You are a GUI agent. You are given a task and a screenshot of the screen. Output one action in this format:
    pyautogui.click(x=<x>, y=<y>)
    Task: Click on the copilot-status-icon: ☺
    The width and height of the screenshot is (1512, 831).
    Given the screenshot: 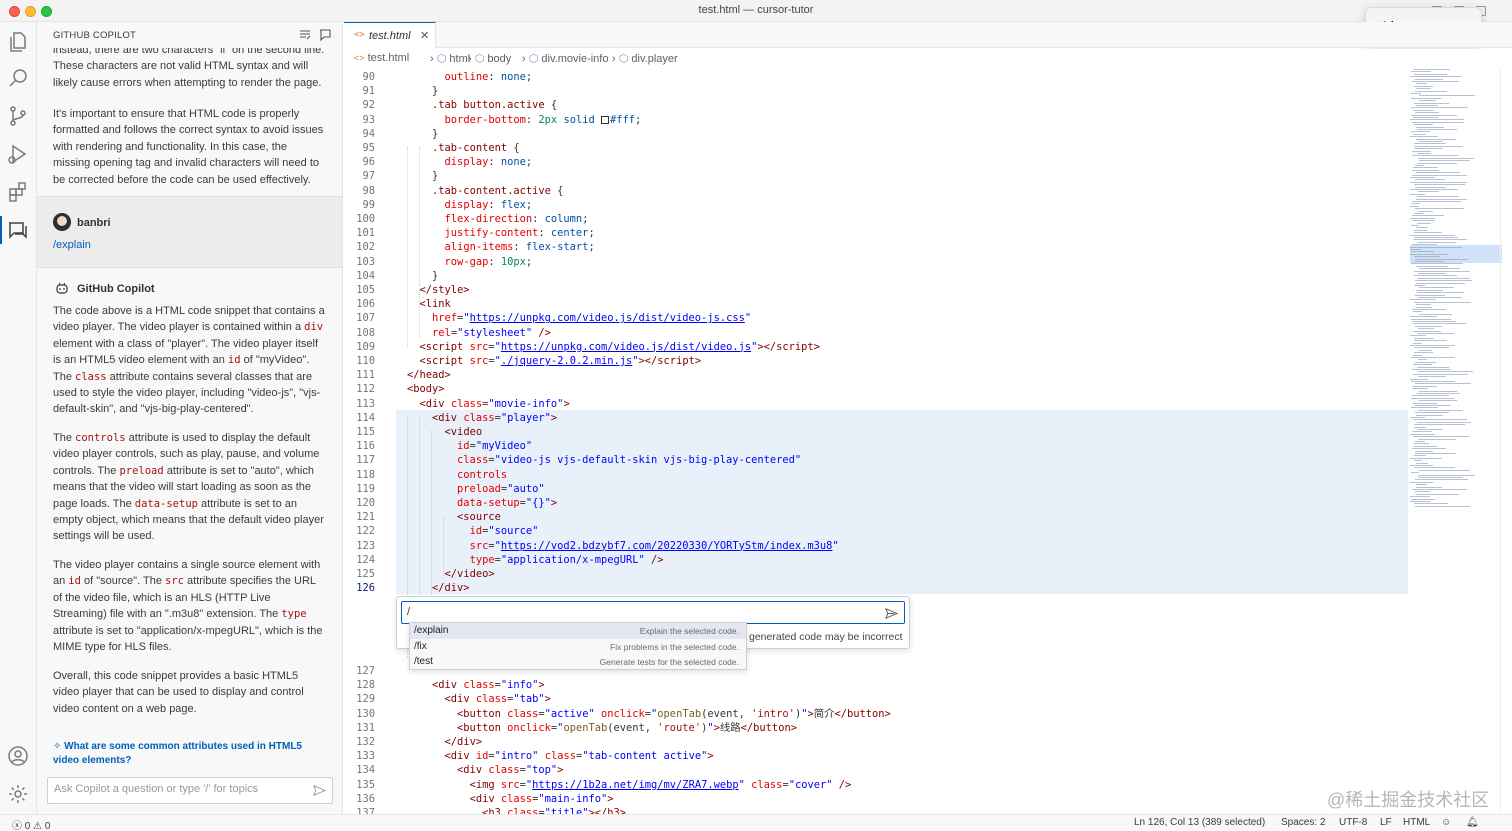 What is the action you would take?
    pyautogui.click(x=1446, y=822)
    